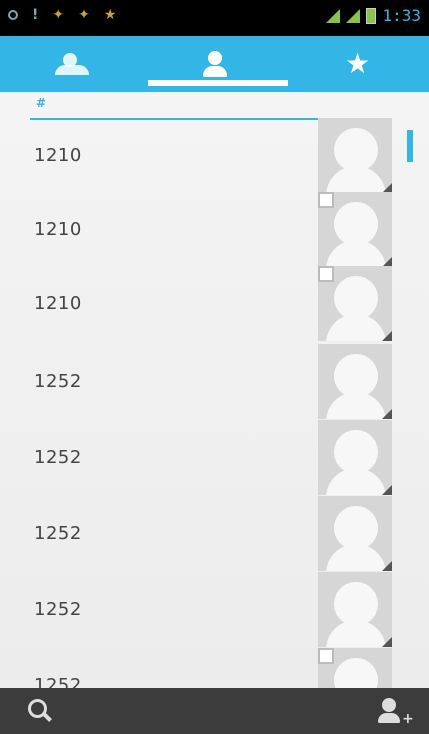  What do you see at coordinates (214, 18) in the screenshot?
I see `status-bar: ! ✦ ✦ ★ 1:33` at bounding box center [214, 18].